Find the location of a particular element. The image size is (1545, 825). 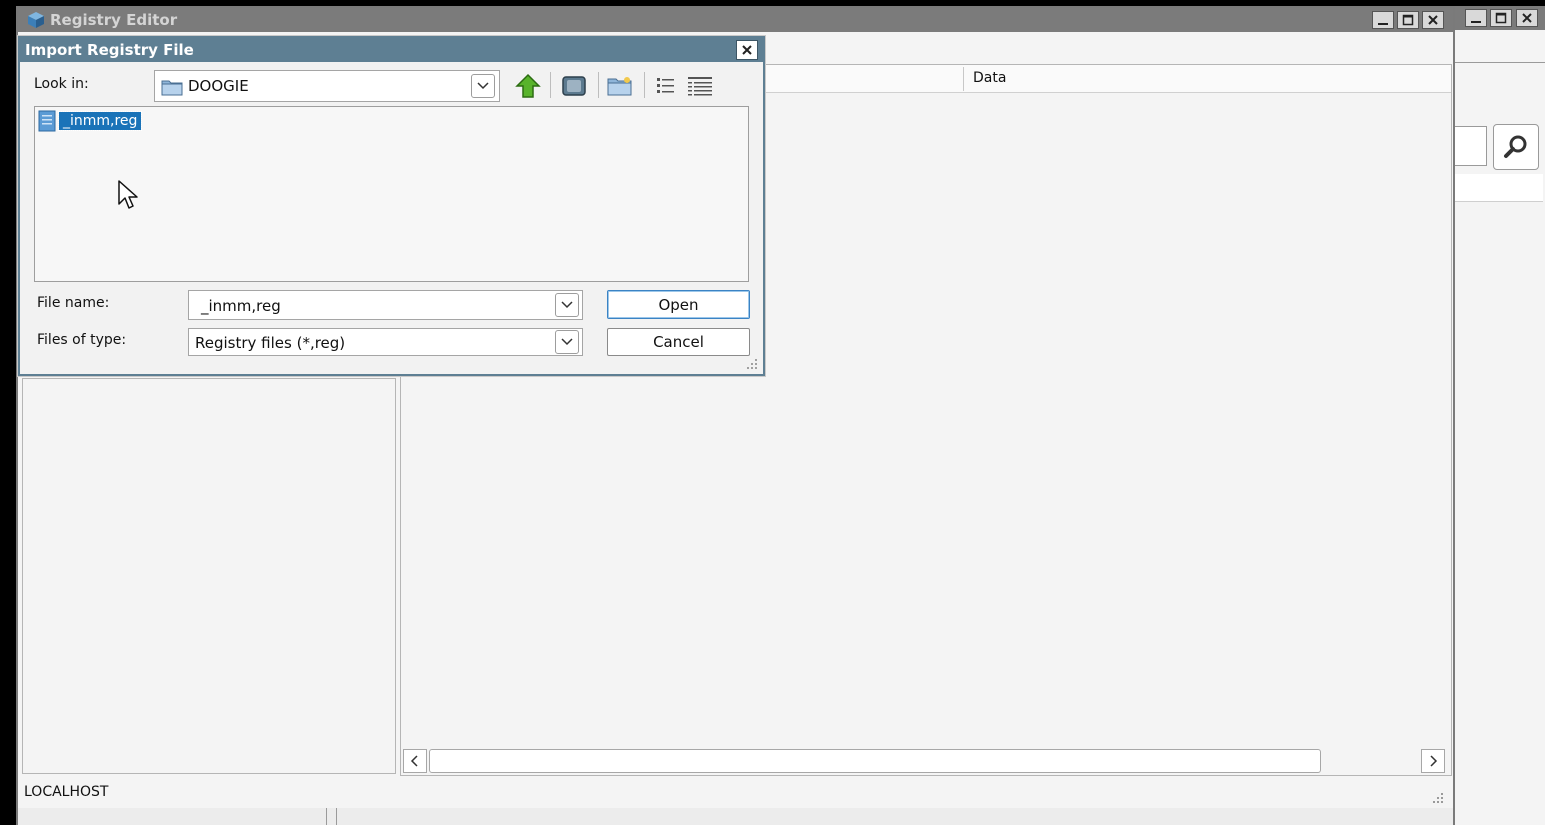

resize-grip-icon is located at coordinates (1438, 800).